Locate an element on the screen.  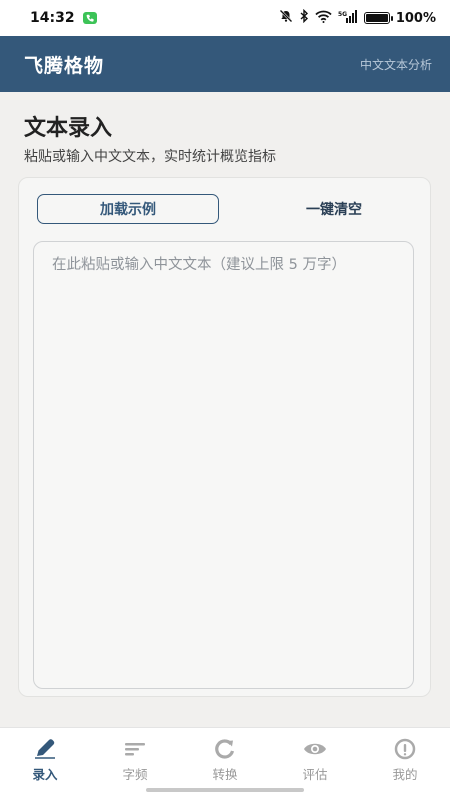
svg-text: 5G is located at coordinates (342, 14).